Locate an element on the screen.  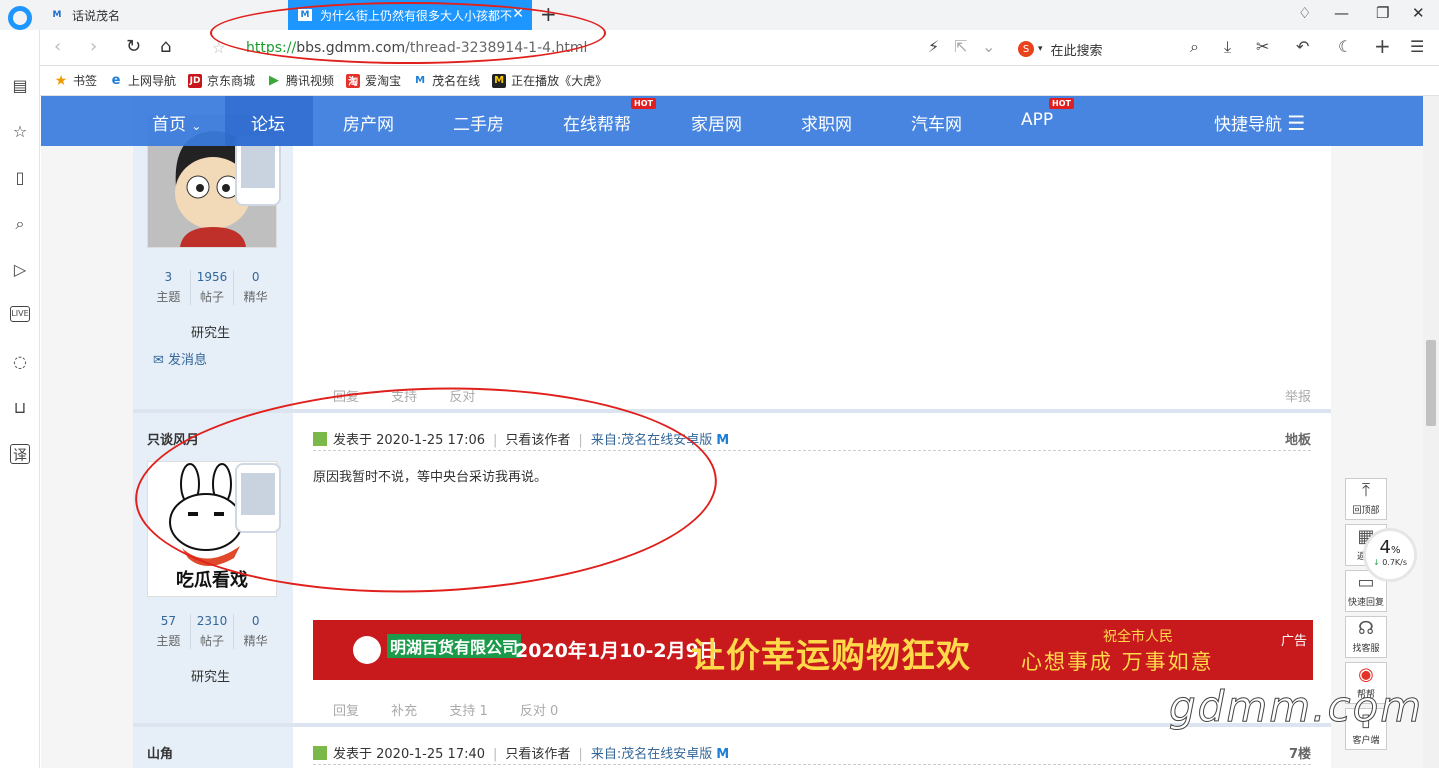
android-phone-icon is located at coordinates (258, 171).